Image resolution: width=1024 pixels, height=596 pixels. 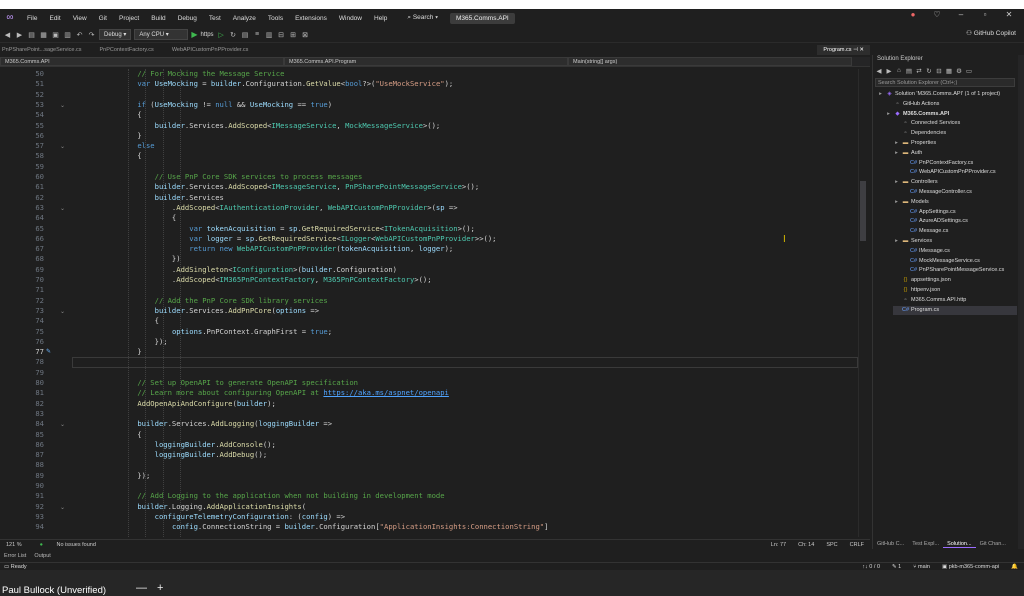 What do you see at coordinates (161, 34) in the screenshot?
I see `platform-dropdown: Any CPU ▾` at bounding box center [161, 34].